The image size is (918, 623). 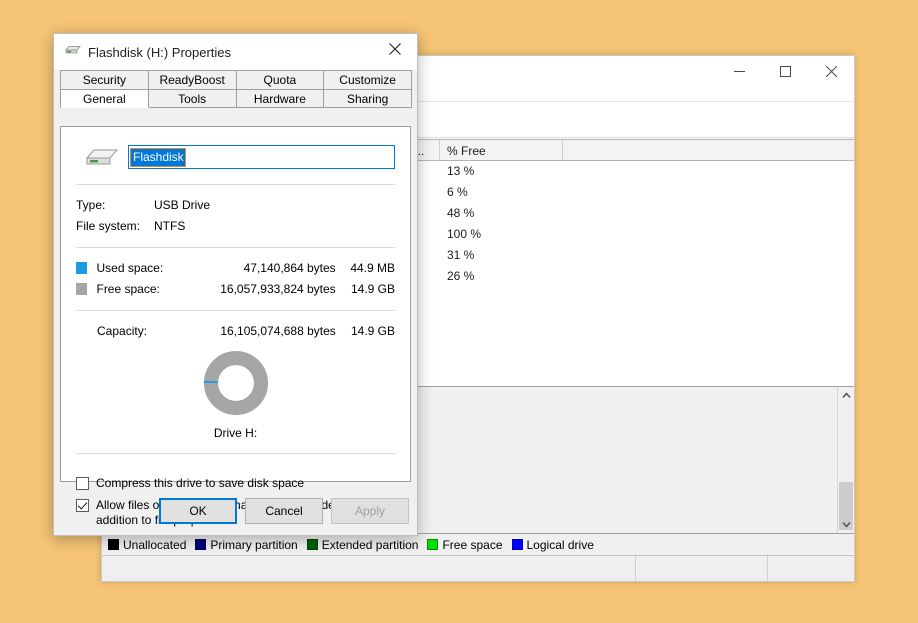 I want to click on legend-label: Free space, so click(x=472, y=544).